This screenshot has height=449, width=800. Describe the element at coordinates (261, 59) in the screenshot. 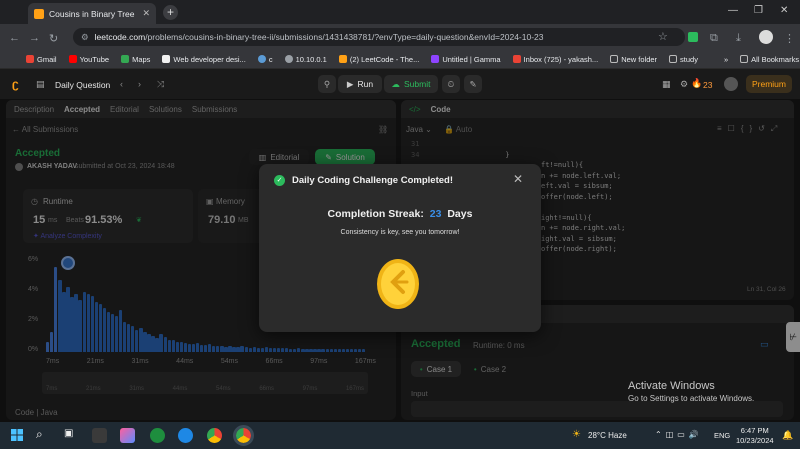

I see `c-icon` at that location.